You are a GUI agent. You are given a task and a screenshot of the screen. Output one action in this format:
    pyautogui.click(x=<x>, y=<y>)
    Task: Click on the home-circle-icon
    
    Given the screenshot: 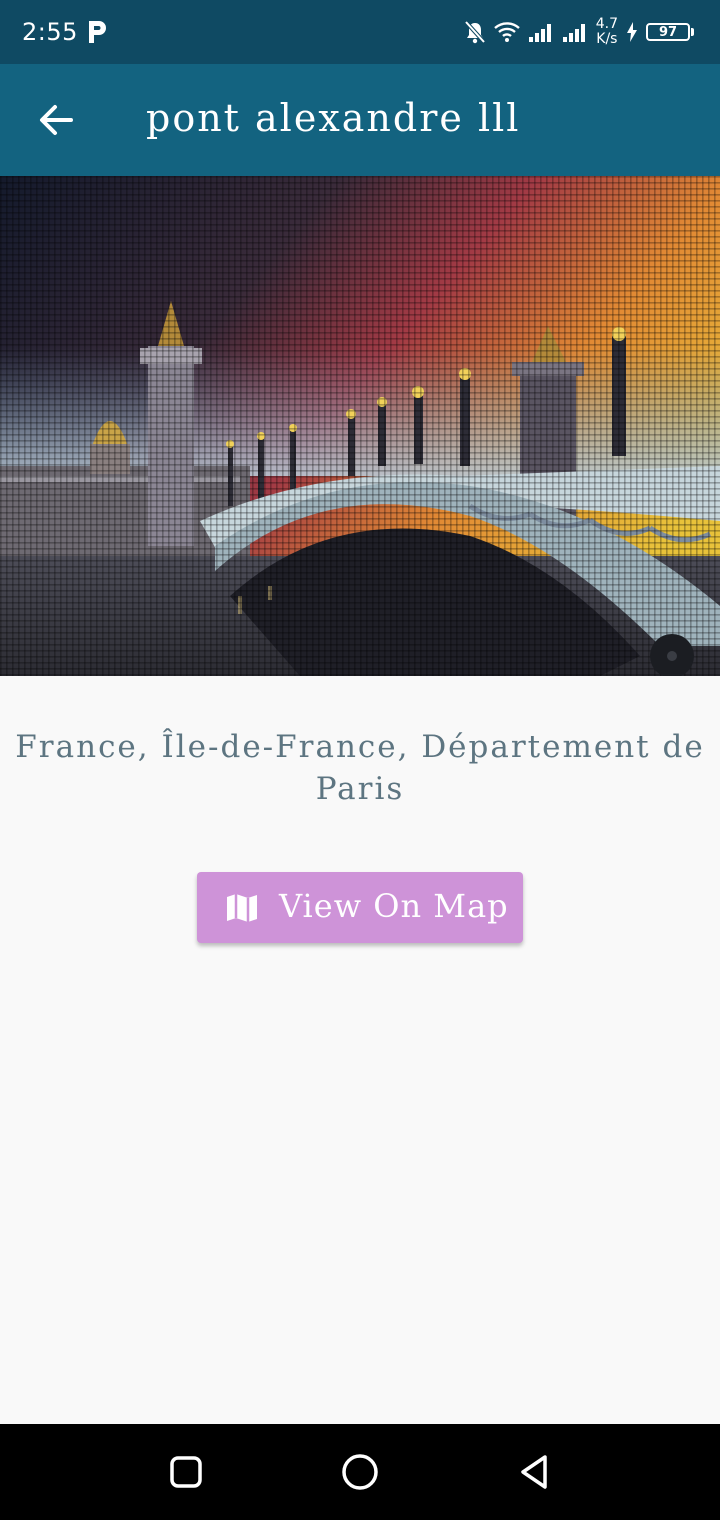 What is the action you would take?
    pyautogui.click(x=360, y=1472)
    